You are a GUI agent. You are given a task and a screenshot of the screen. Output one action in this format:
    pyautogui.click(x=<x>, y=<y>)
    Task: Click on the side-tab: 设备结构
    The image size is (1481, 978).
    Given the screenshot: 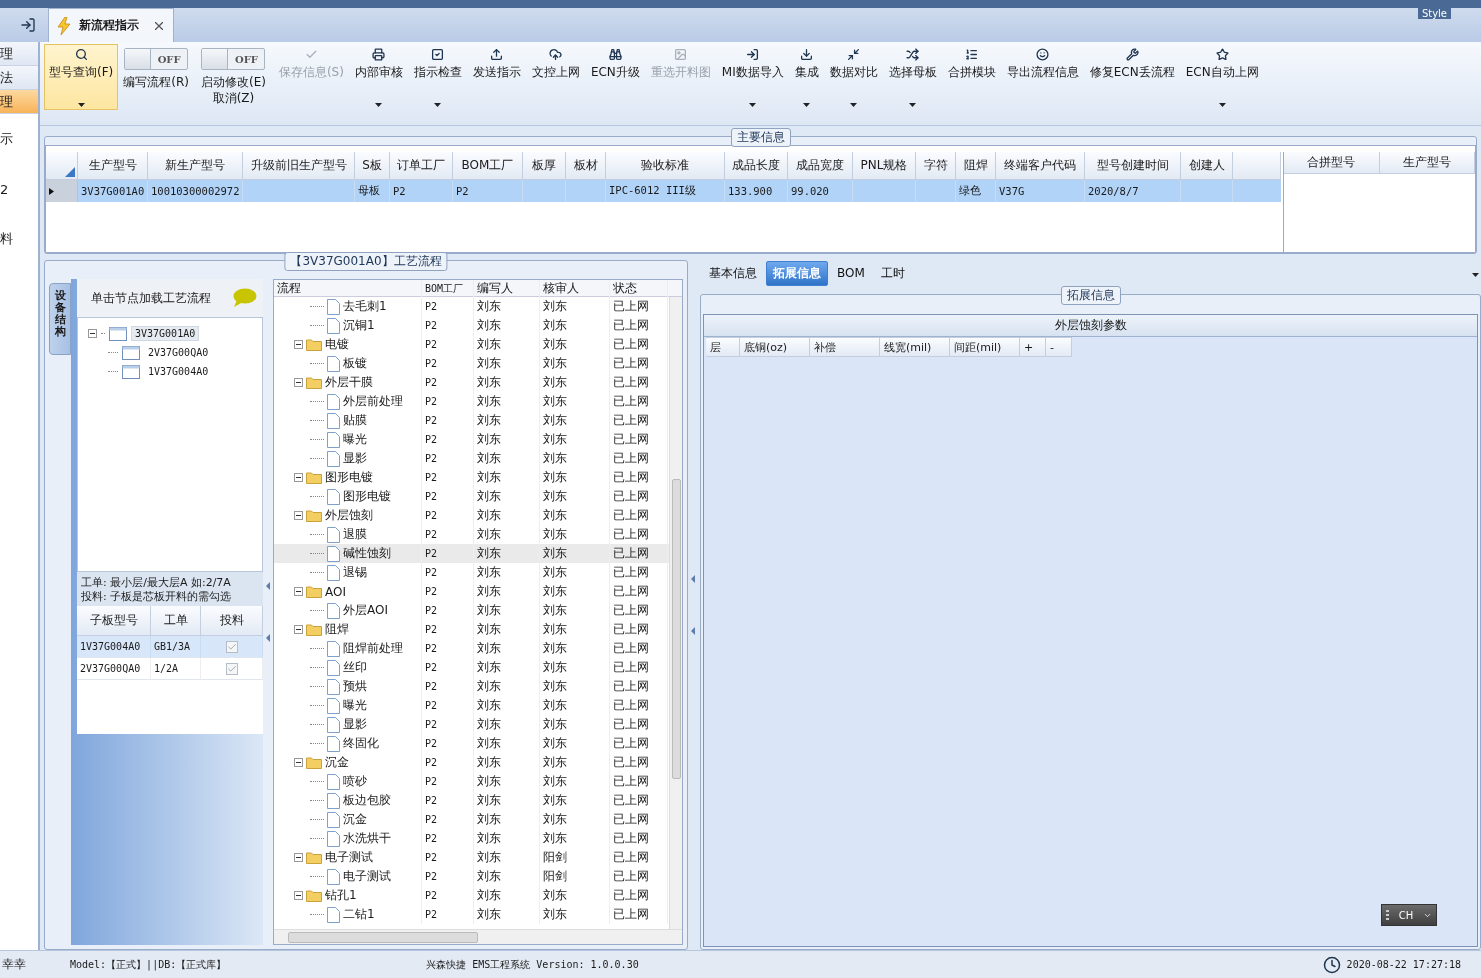 What is the action you would take?
    pyautogui.click(x=60, y=319)
    